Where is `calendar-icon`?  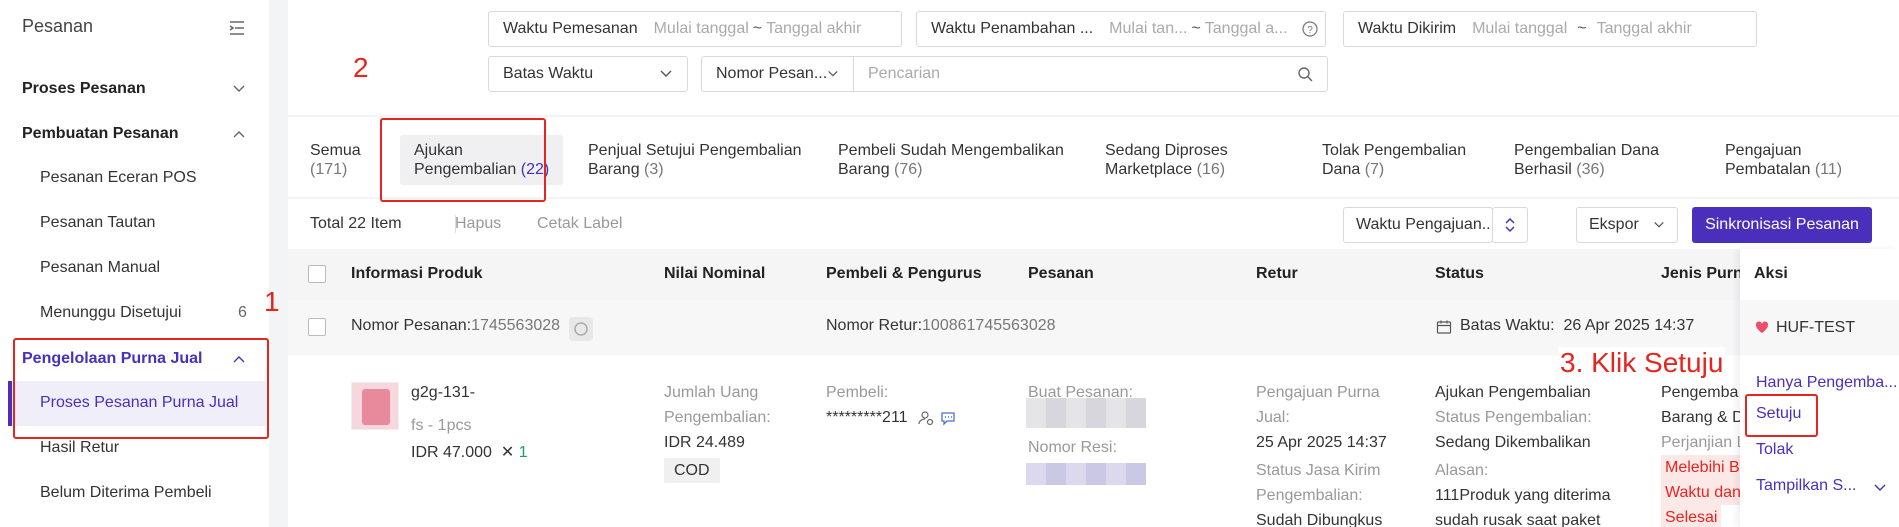
calendar-icon is located at coordinates (1444, 327).